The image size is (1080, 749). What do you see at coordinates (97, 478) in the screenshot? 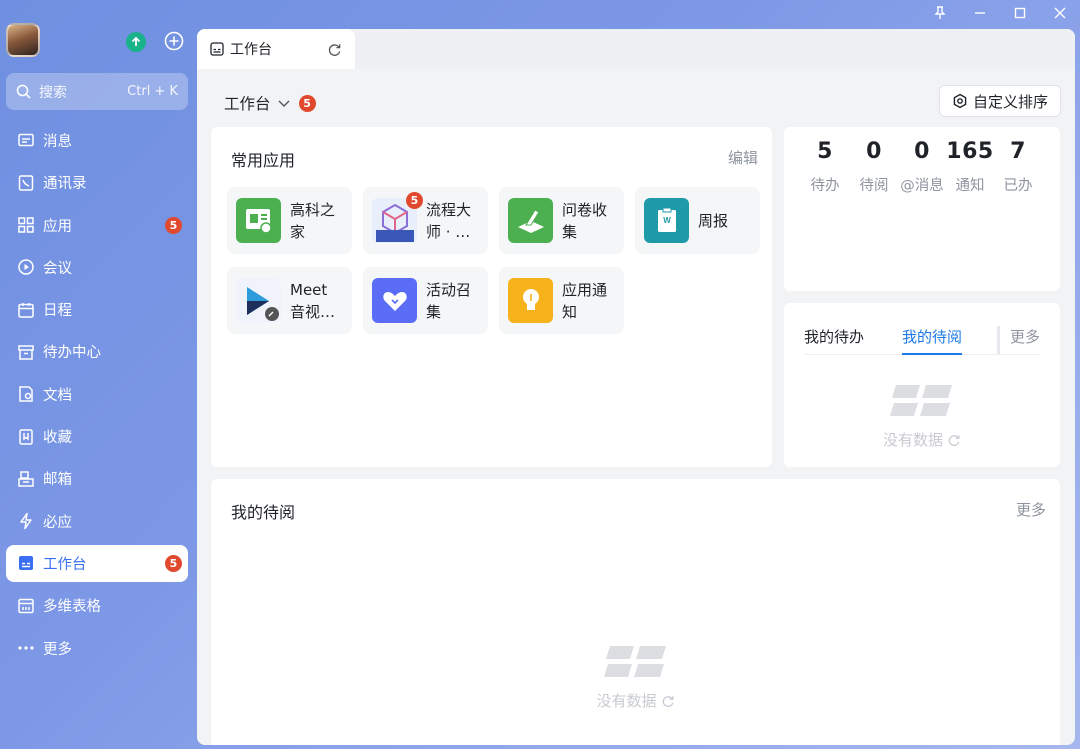
I see `sidebar-item-mail: 邮箱` at bounding box center [97, 478].